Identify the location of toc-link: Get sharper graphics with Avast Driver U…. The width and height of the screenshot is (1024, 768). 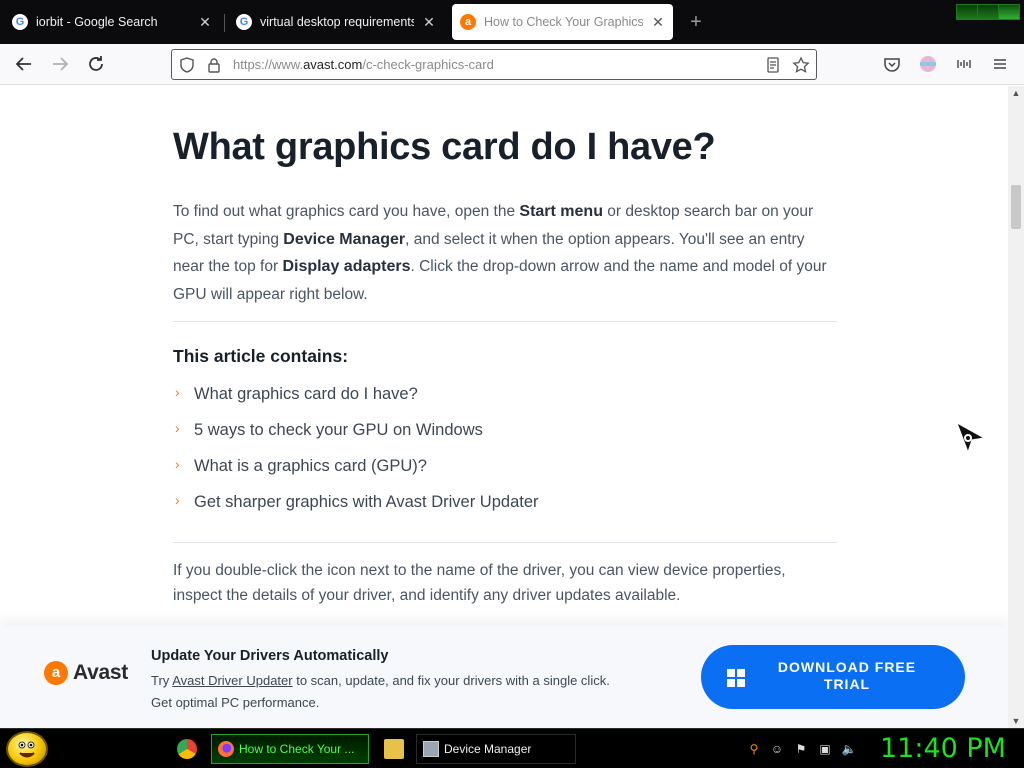
(366, 502).